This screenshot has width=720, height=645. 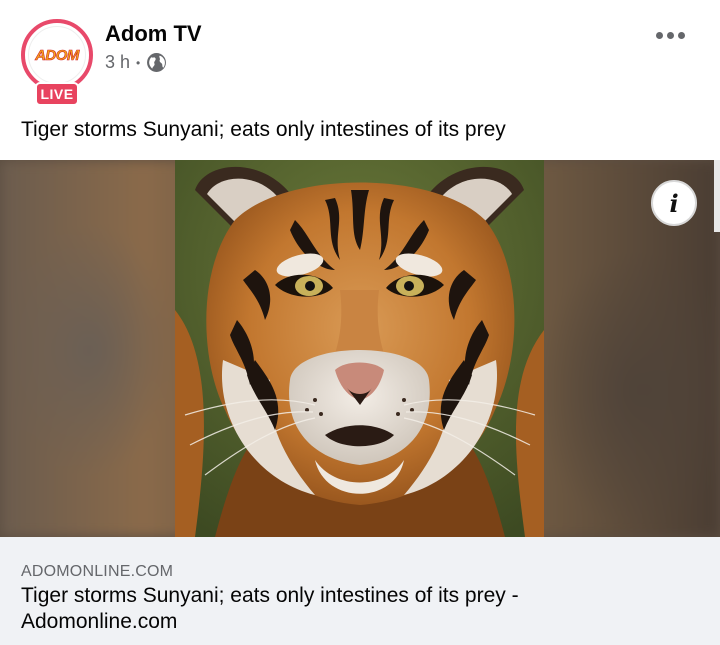 I want to click on globe-icon, so click(x=157, y=62).